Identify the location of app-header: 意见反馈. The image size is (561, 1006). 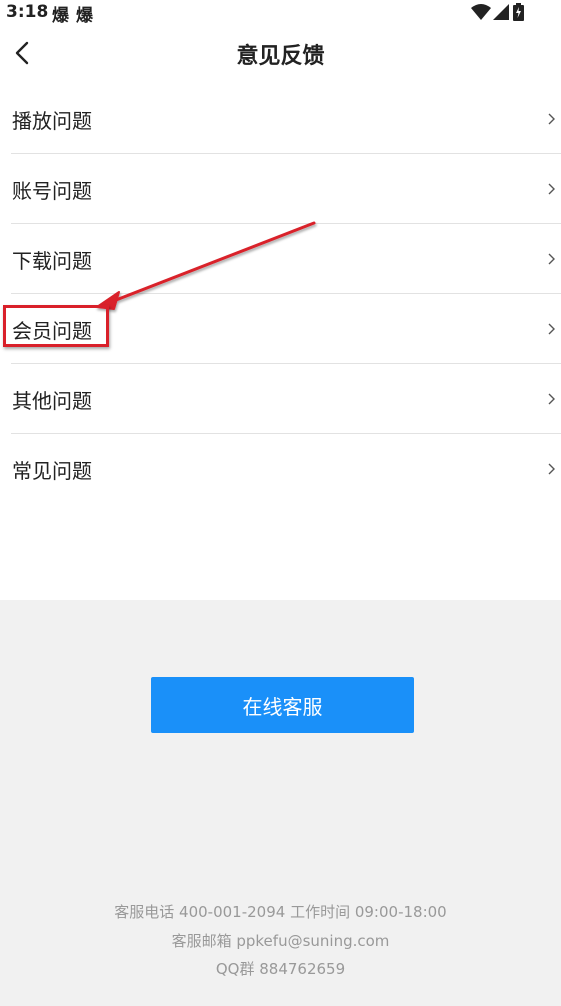
(280, 54).